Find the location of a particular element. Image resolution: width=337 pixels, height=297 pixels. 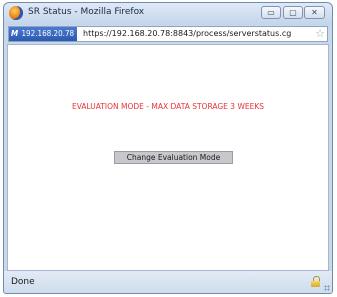

site-identity-button: M 192.168.20.78 is located at coordinates (43, 34).